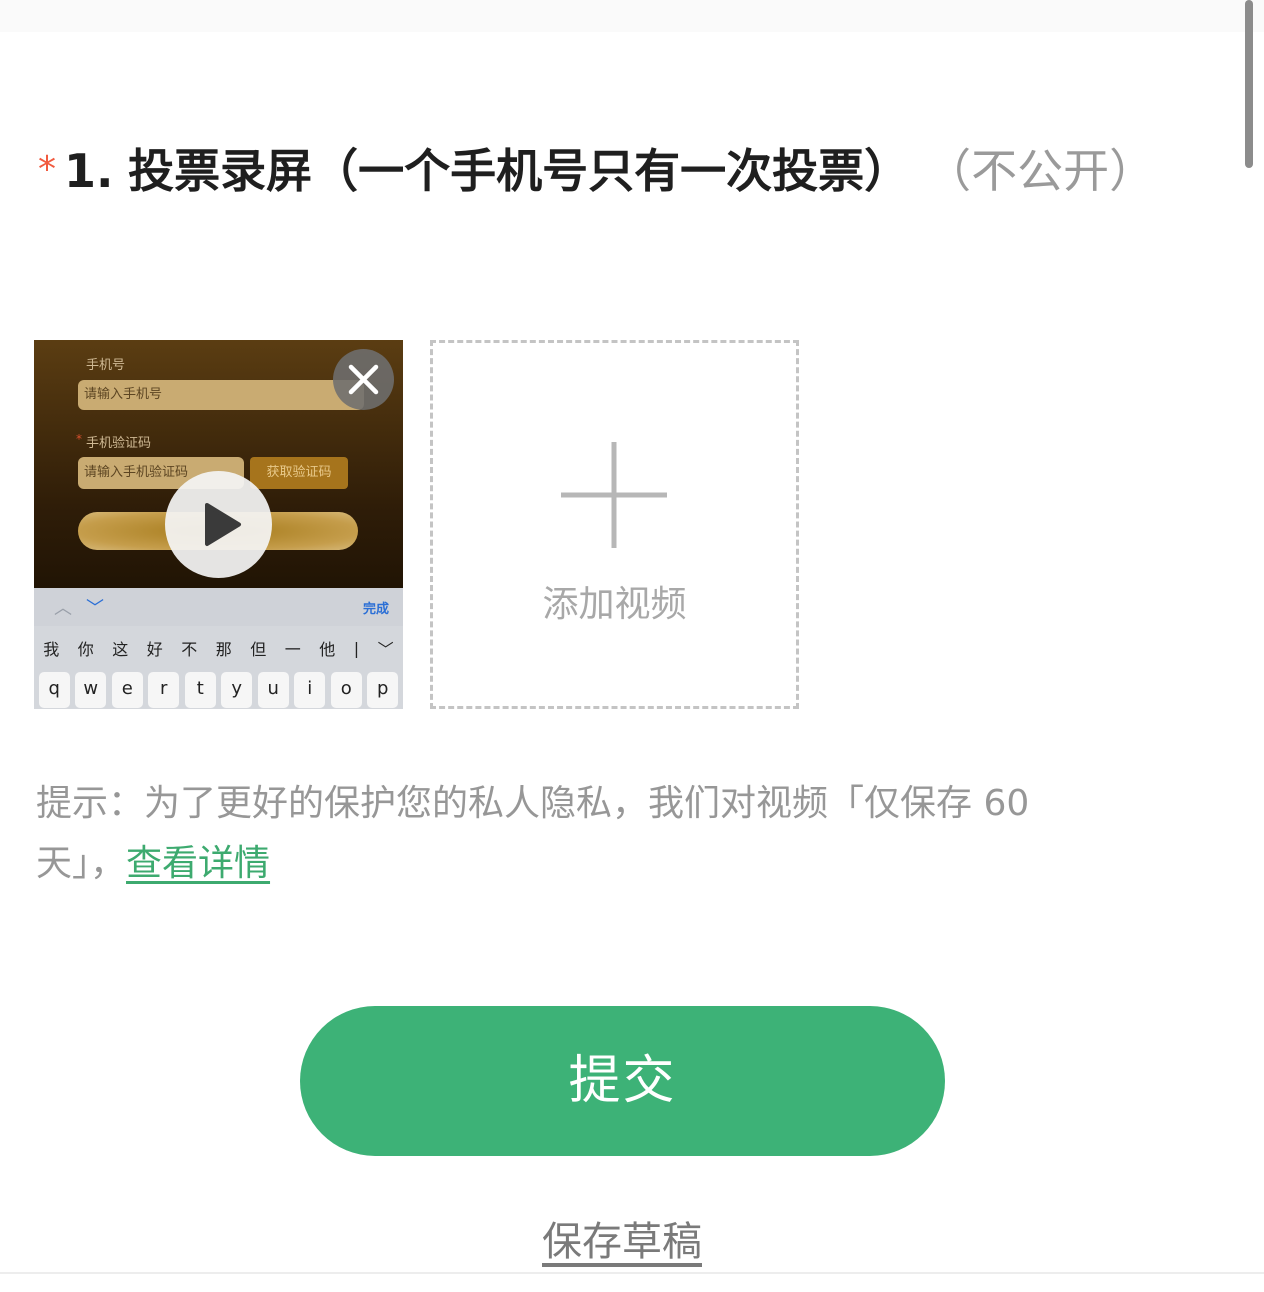 This screenshot has width=1264, height=1292. Describe the element at coordinates (327, 649) in the screenshot. I see `thumb-candidate: 他` at that location.